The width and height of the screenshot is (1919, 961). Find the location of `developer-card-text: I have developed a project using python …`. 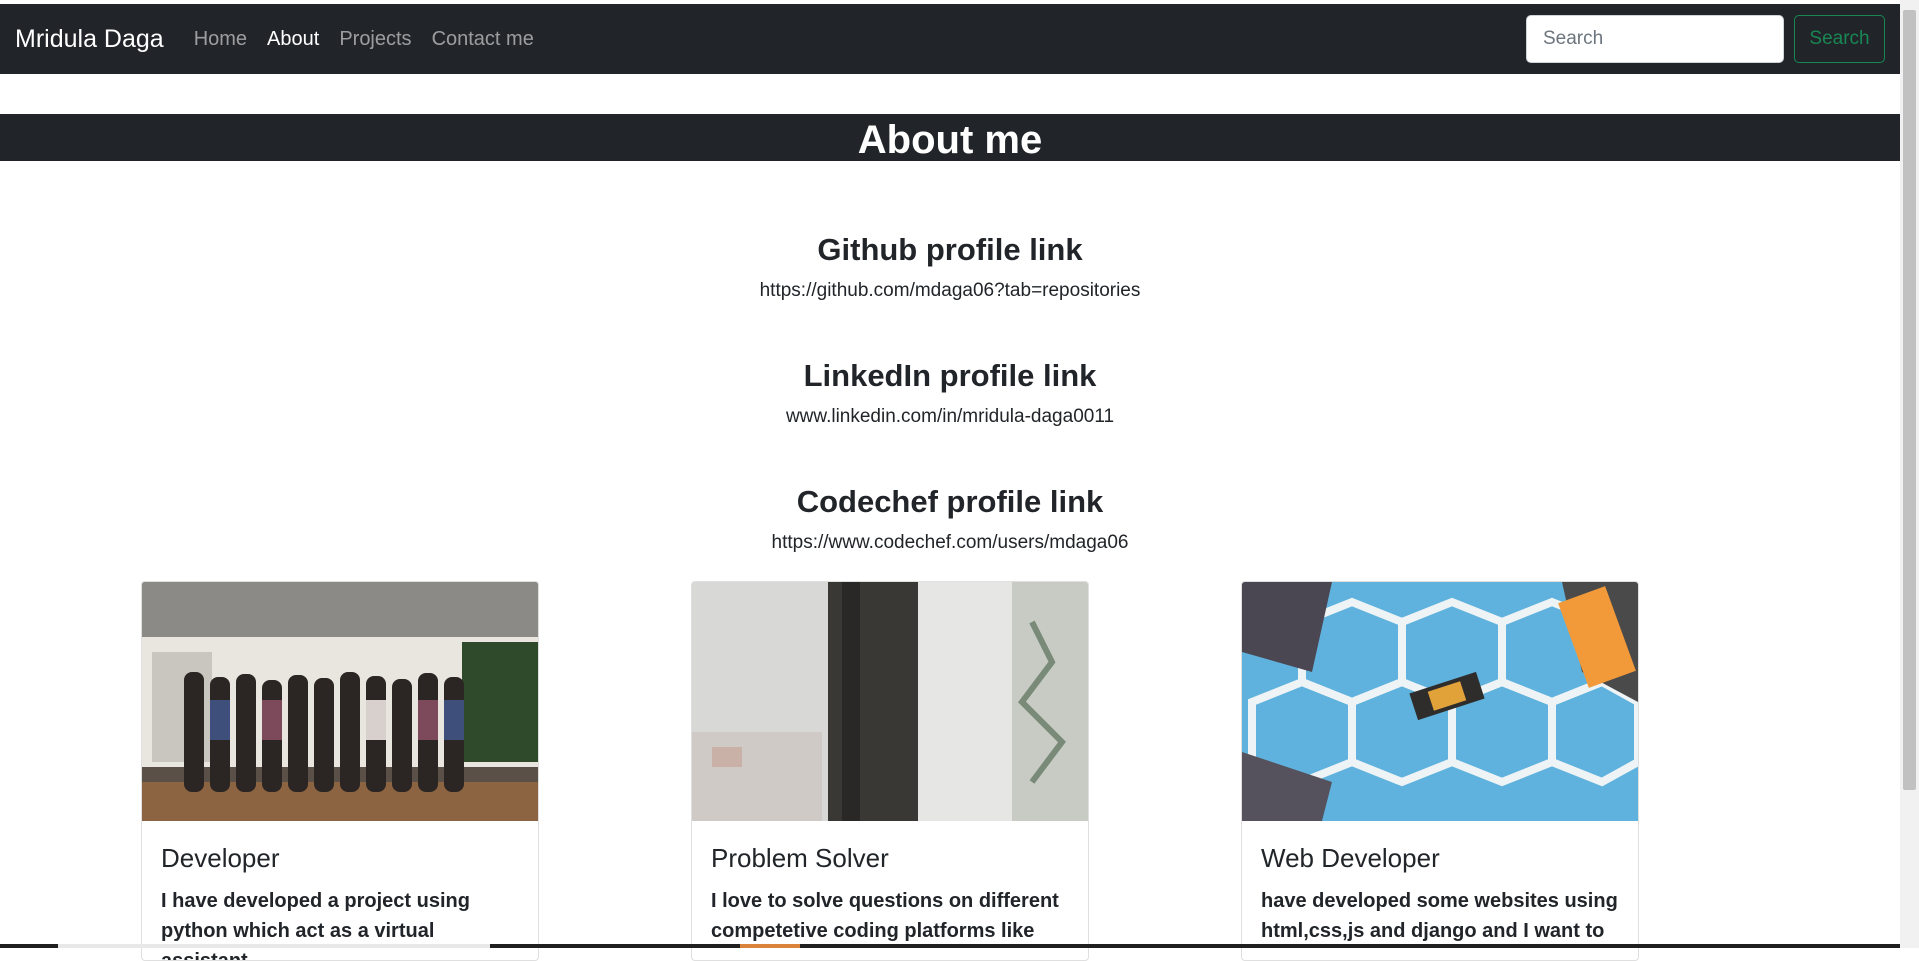

developer-card-text: I have developed a project using python … is located at coordinates (315, 925).